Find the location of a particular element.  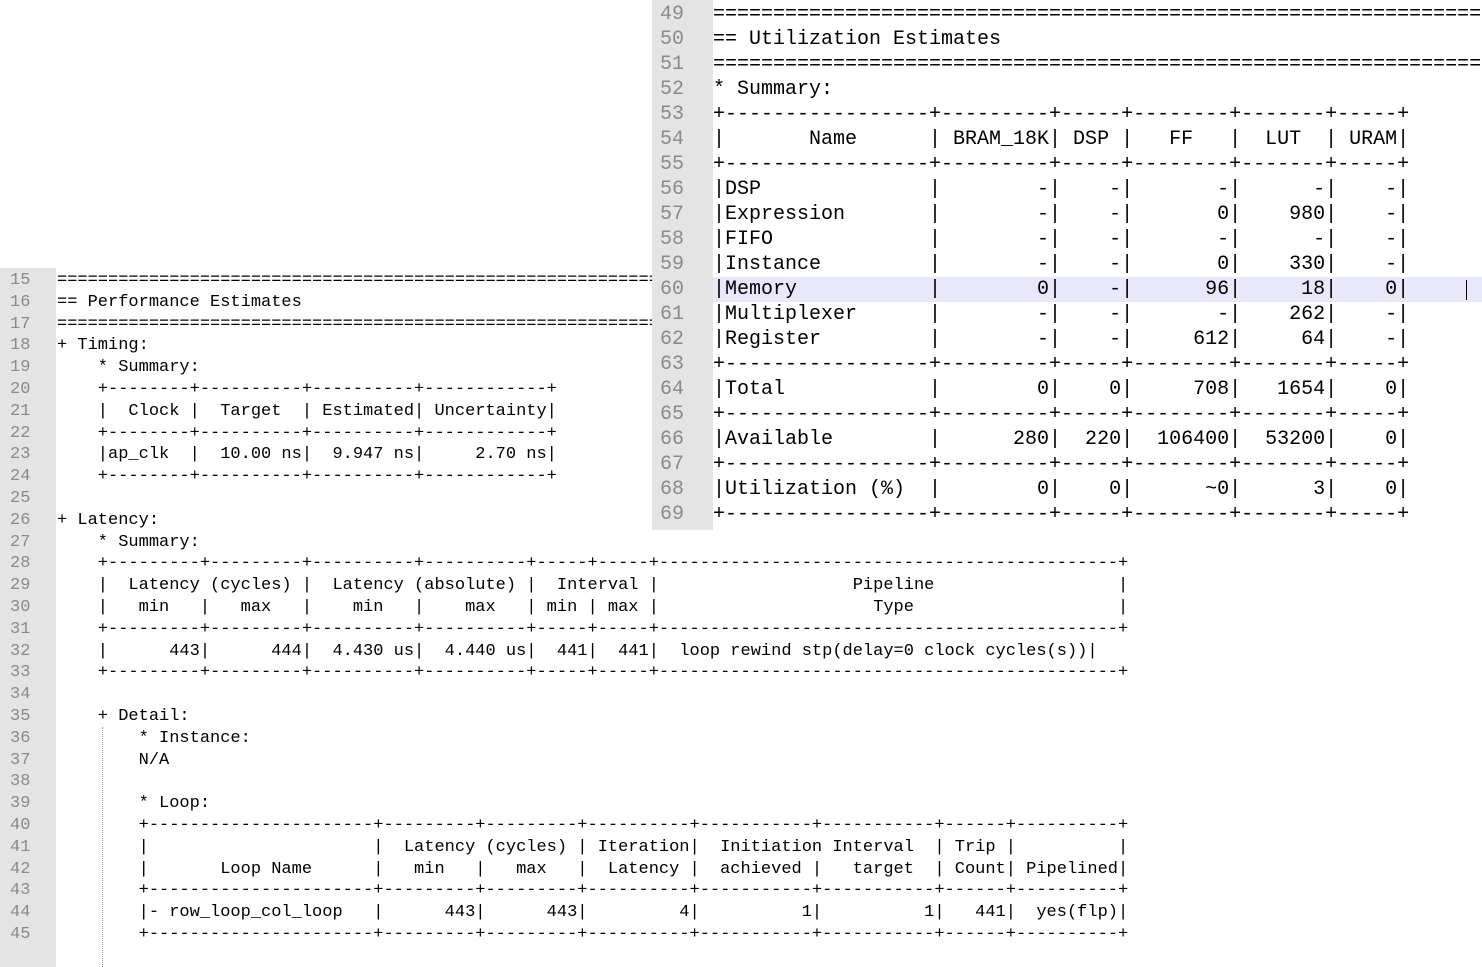

code-line: N/A is located at coordinates (113, 761).